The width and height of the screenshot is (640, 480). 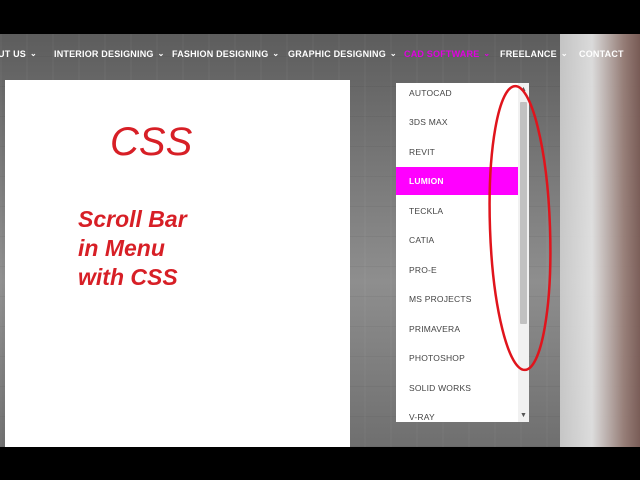 What do you see at coordinates (13, 54) in the screenshot?
I see `nav-item-label: UT US` at bounding box center [13, 54].